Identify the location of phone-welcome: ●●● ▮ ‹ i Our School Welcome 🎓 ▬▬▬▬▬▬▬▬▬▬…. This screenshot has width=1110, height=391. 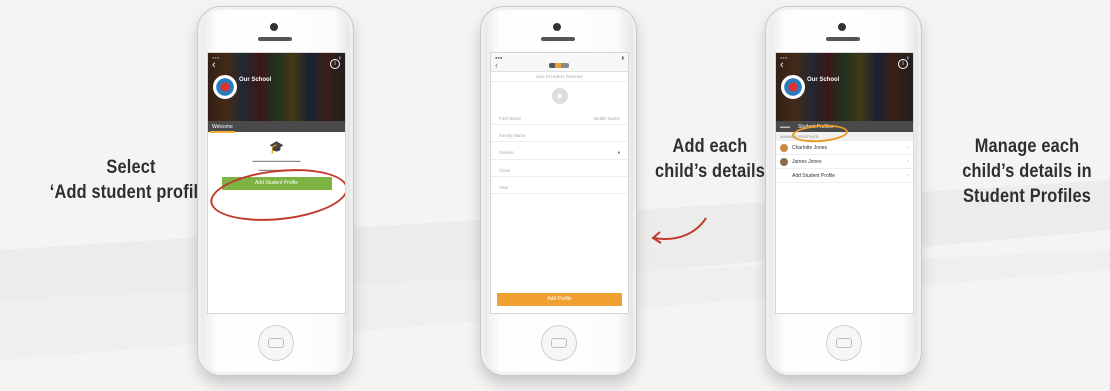
(275, 191).